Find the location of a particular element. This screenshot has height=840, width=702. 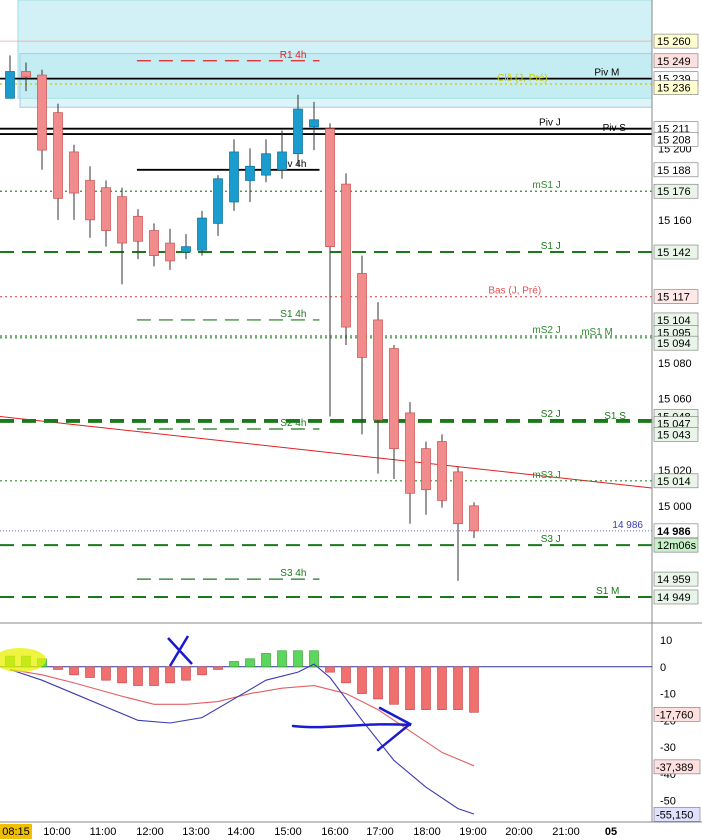

level-label-cl-j-pr-: Clô (J, Pré) is located at coordinates (522, 78).